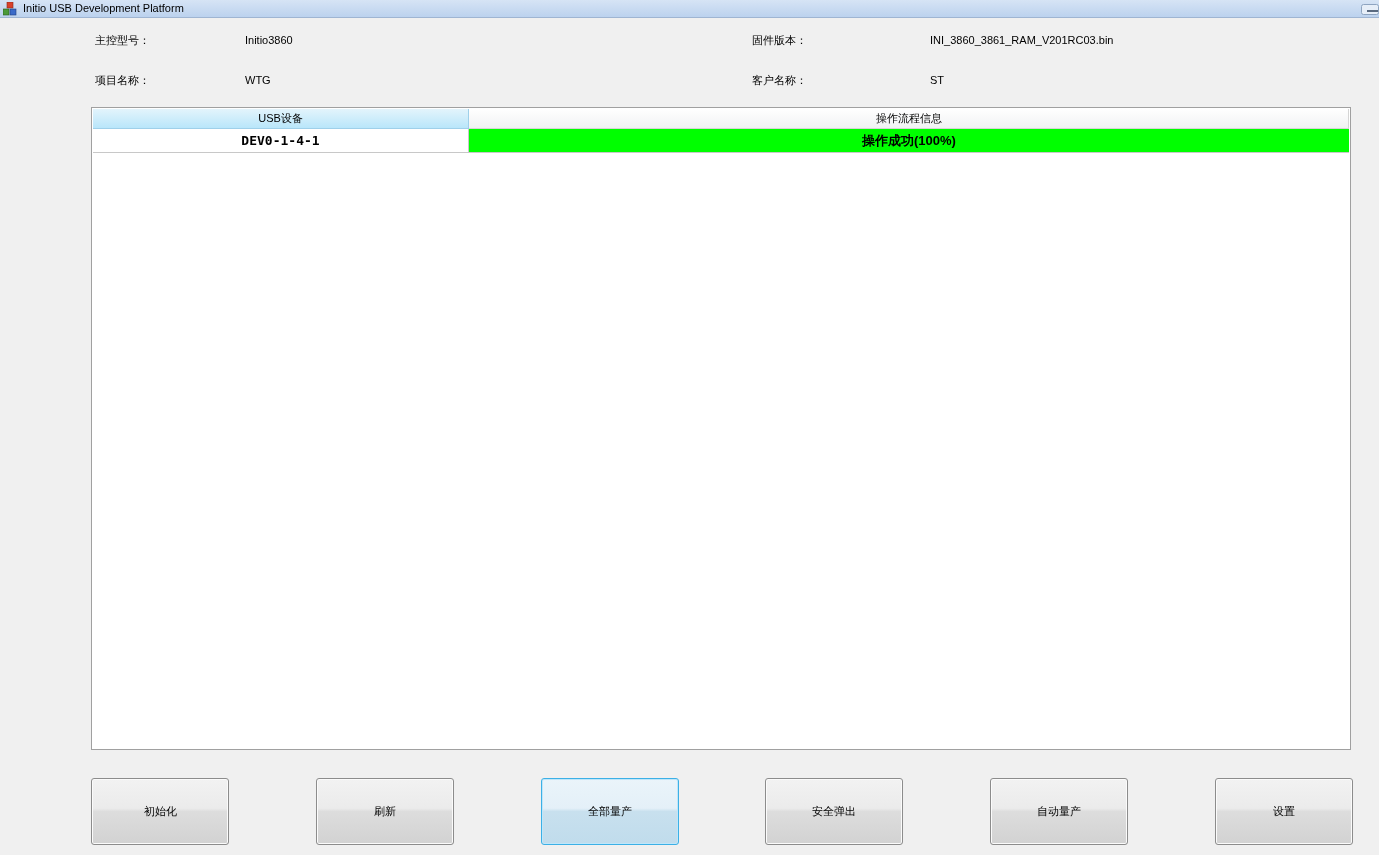  Describe the element at coordinates (1059, 811) in the screenshot. I see `action-button: 自动量产` at that location.